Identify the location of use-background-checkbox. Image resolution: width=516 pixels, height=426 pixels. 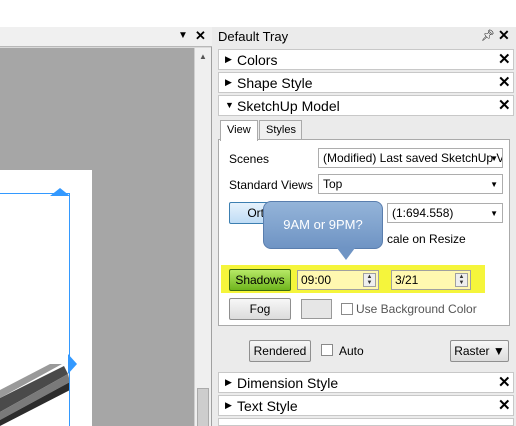
(347, 309).